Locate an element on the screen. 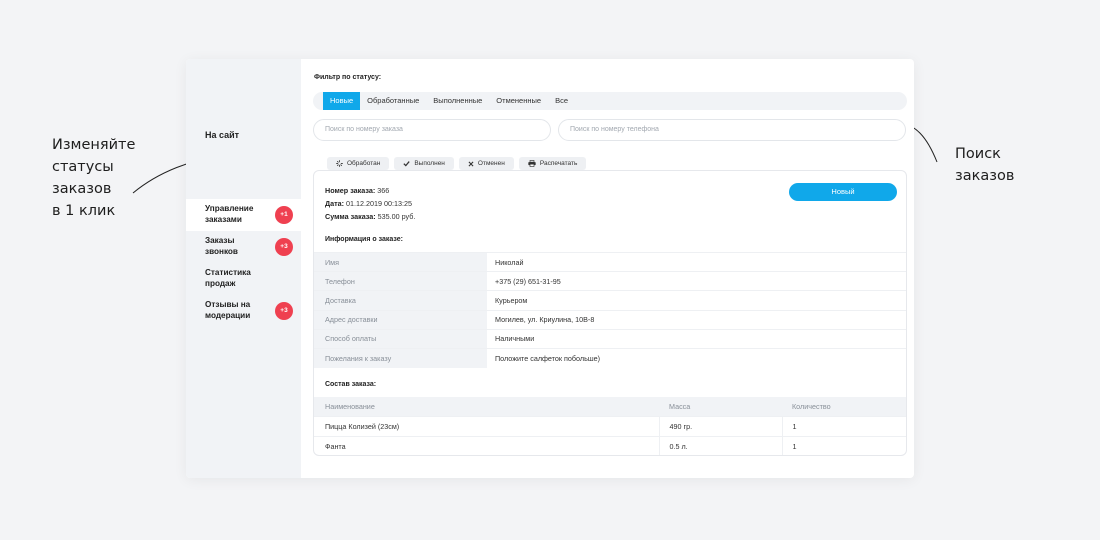  filter-label: Фильтр по статусу: is located at coordinates (348, 77).